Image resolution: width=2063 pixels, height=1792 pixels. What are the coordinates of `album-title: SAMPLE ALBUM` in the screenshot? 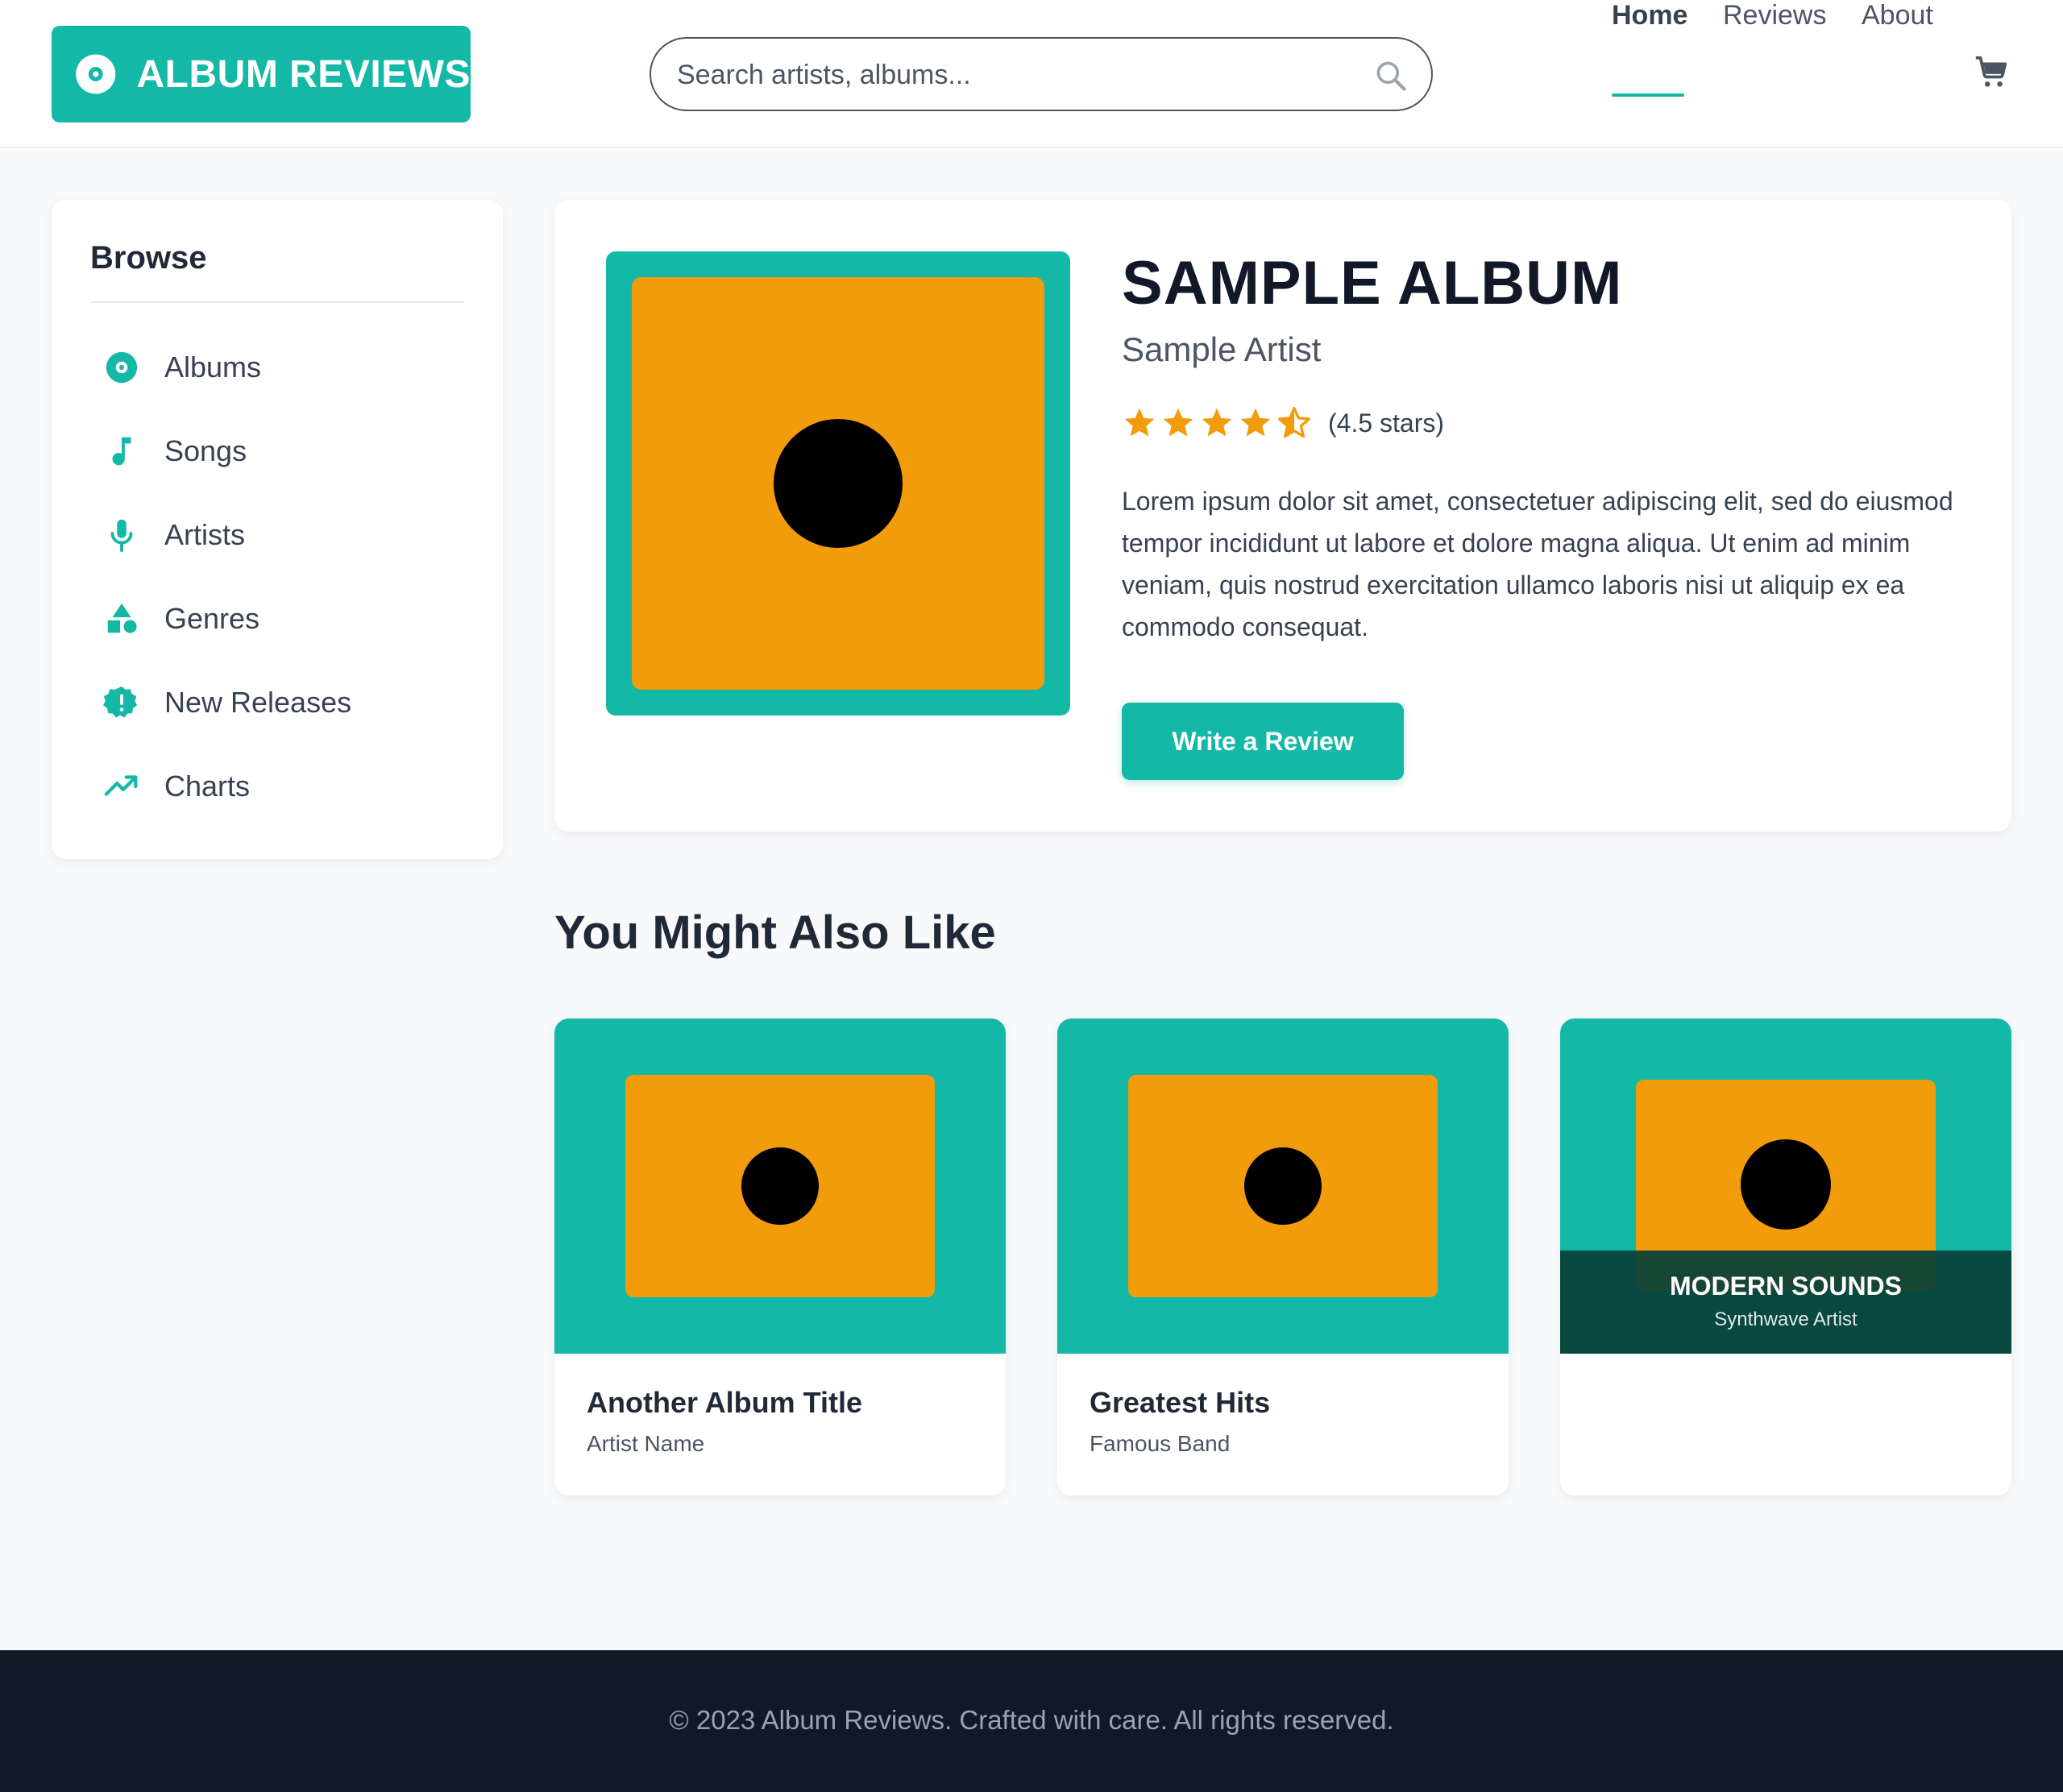 It's located at (1372, 283).